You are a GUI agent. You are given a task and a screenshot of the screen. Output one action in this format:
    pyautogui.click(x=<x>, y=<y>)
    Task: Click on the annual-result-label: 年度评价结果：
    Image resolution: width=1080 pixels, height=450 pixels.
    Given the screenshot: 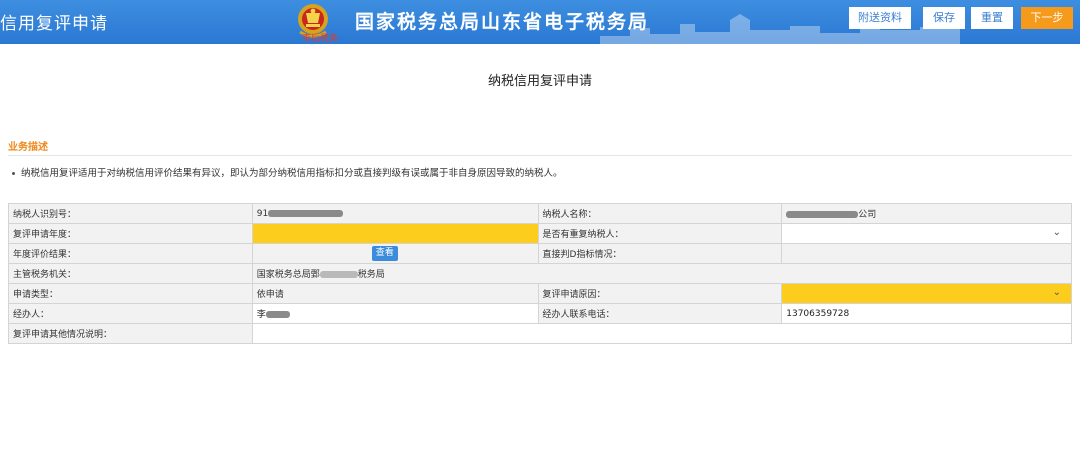 What is the action you would take?
    pyautogui.click(x=130, y=253)
    